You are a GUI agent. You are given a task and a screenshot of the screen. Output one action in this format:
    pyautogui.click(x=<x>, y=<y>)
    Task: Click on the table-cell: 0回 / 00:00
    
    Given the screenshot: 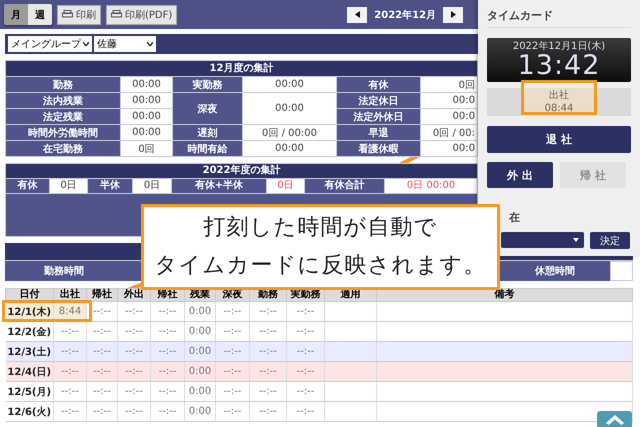 What is the action you would take?
    pyautogui.click(x=289, y=132)
    